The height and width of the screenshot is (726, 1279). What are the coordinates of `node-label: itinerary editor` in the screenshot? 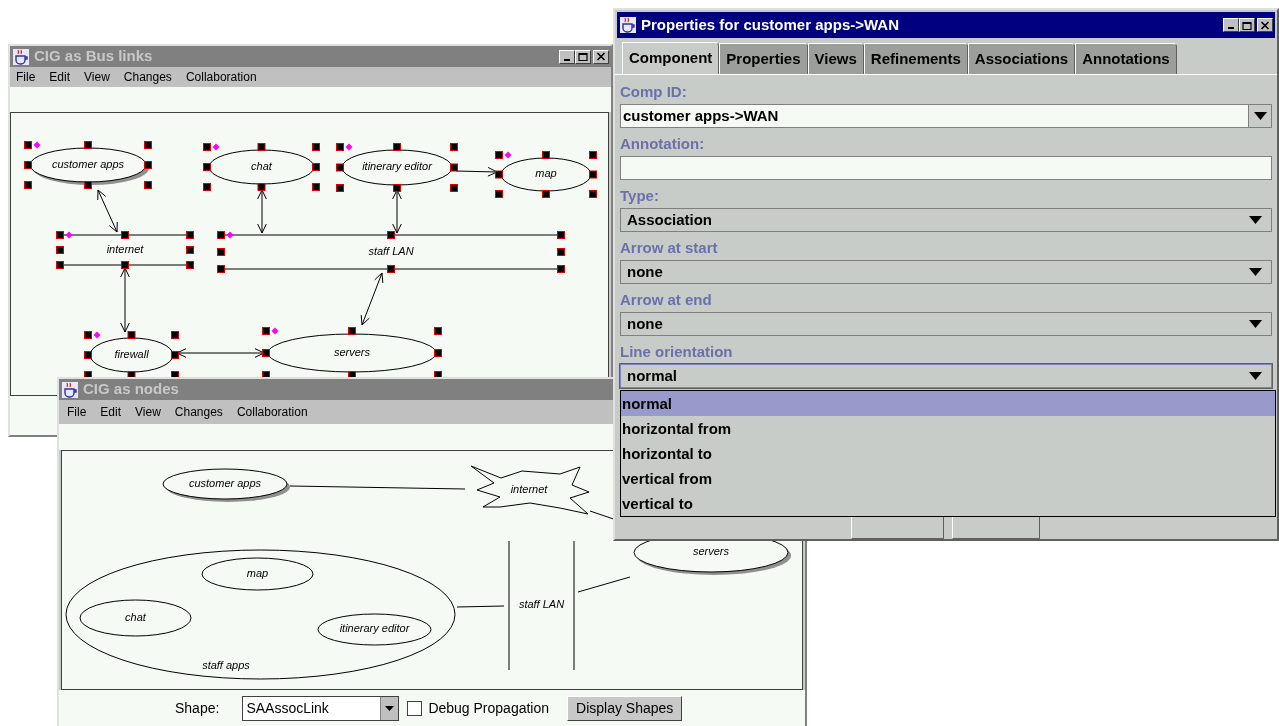 It's located at (374, 628).